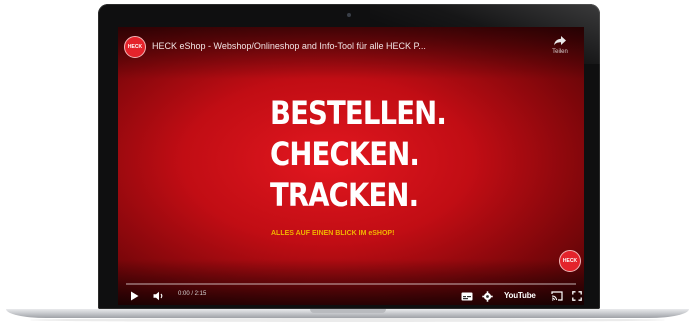  What do you see at coordinates (351, 284) in the screenshot?
I see `progress-bar` at bounding box center [351, 284].